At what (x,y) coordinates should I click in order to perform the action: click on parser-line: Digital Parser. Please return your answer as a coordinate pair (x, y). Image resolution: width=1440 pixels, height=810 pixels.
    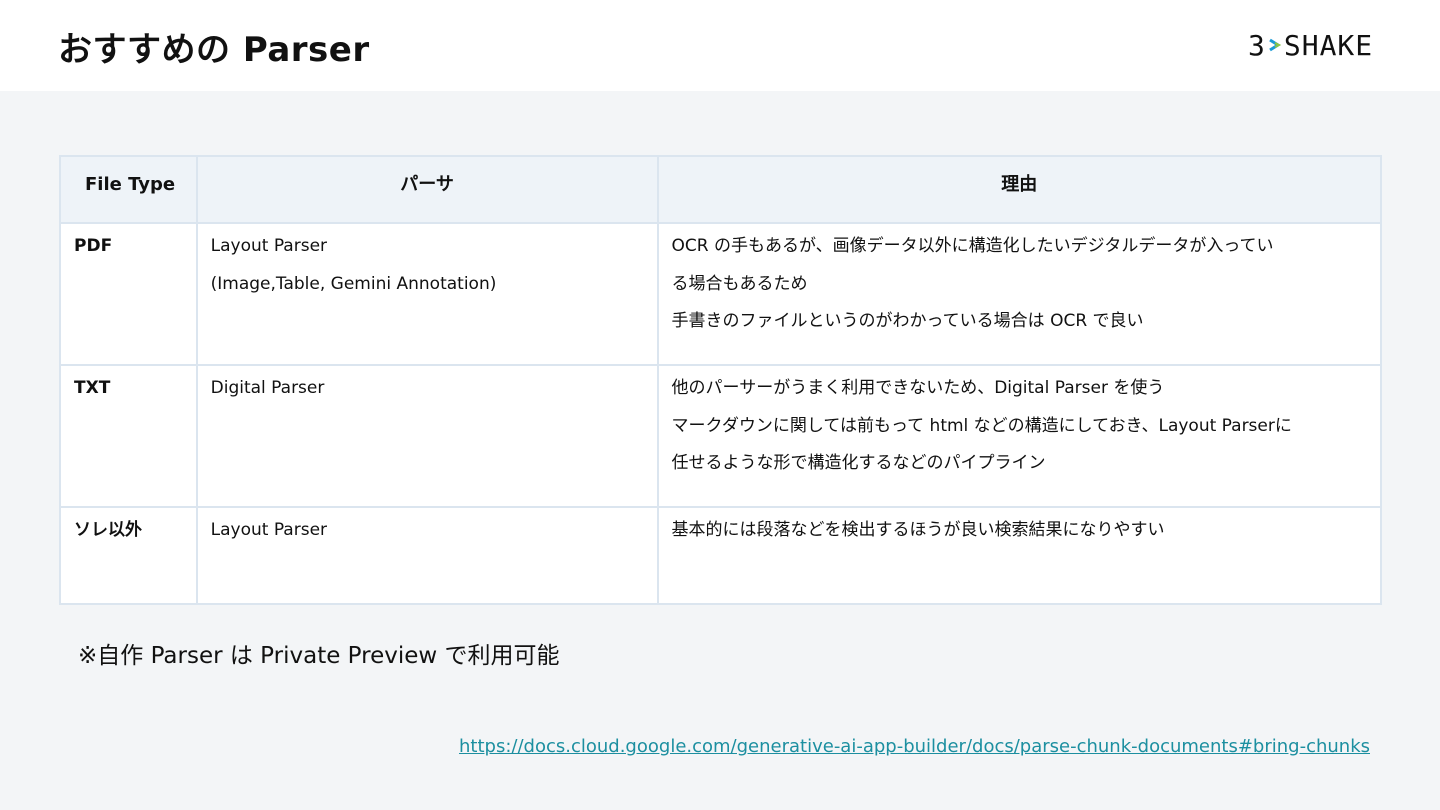
    Looking at the image, I should click on (267, 388).